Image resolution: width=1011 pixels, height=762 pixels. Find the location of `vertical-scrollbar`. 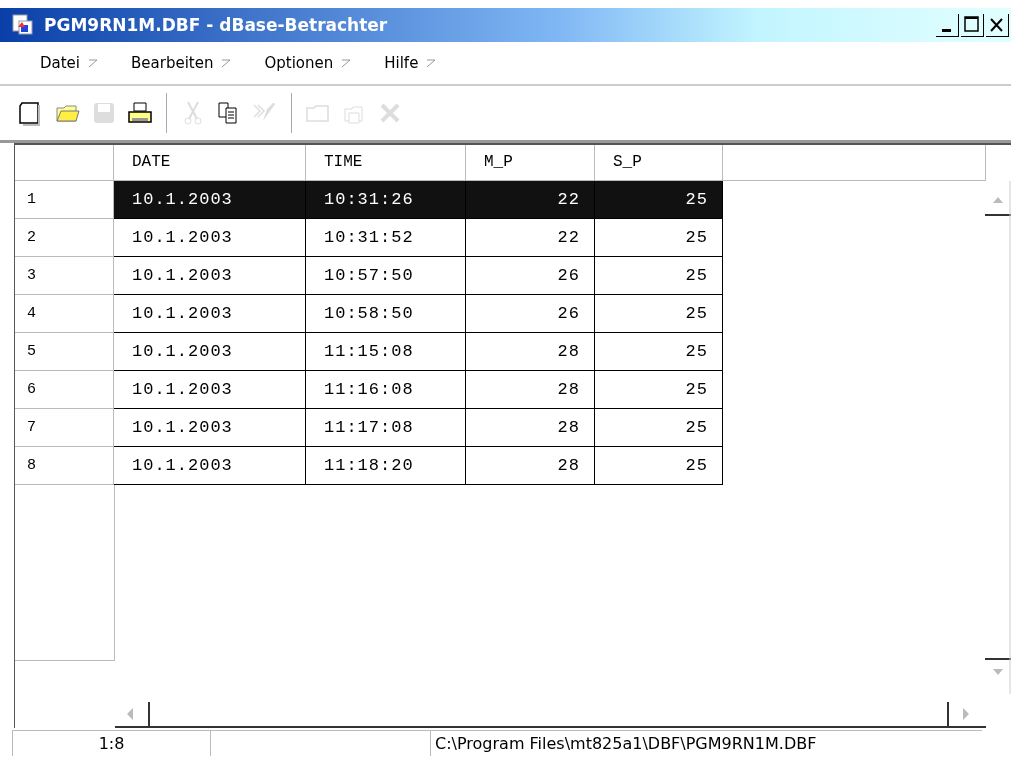

vertical-scrollbar is located at coordinates (998, 437).